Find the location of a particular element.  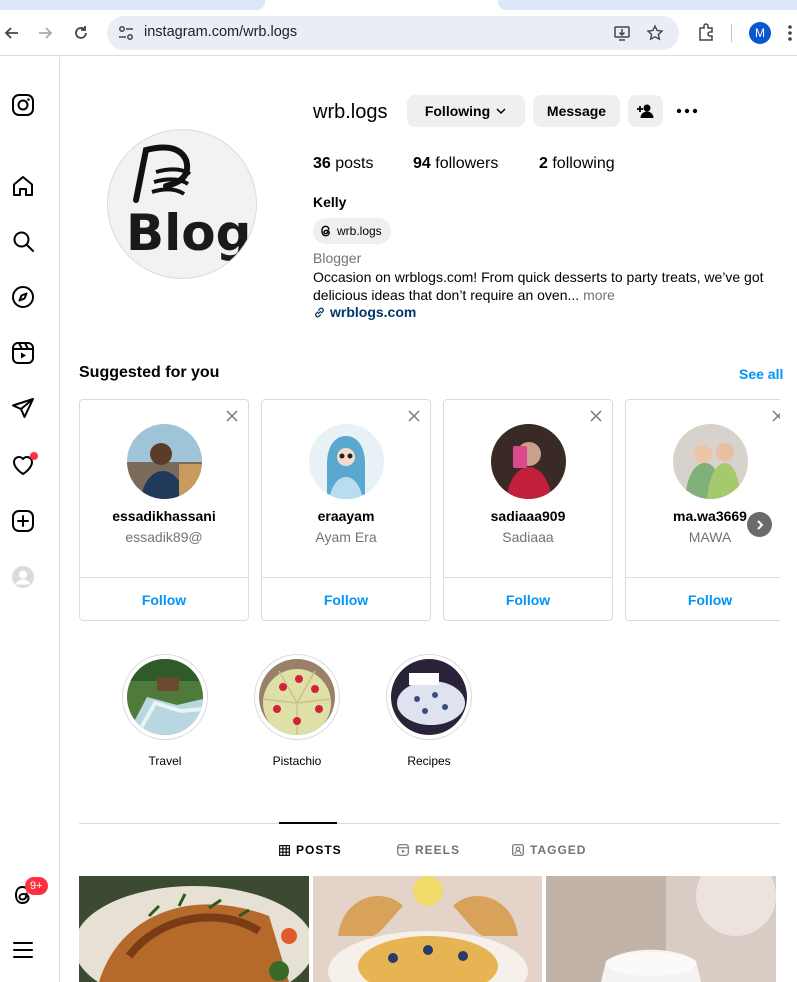

followers-count: 94 is located at coordinates (422, 163).